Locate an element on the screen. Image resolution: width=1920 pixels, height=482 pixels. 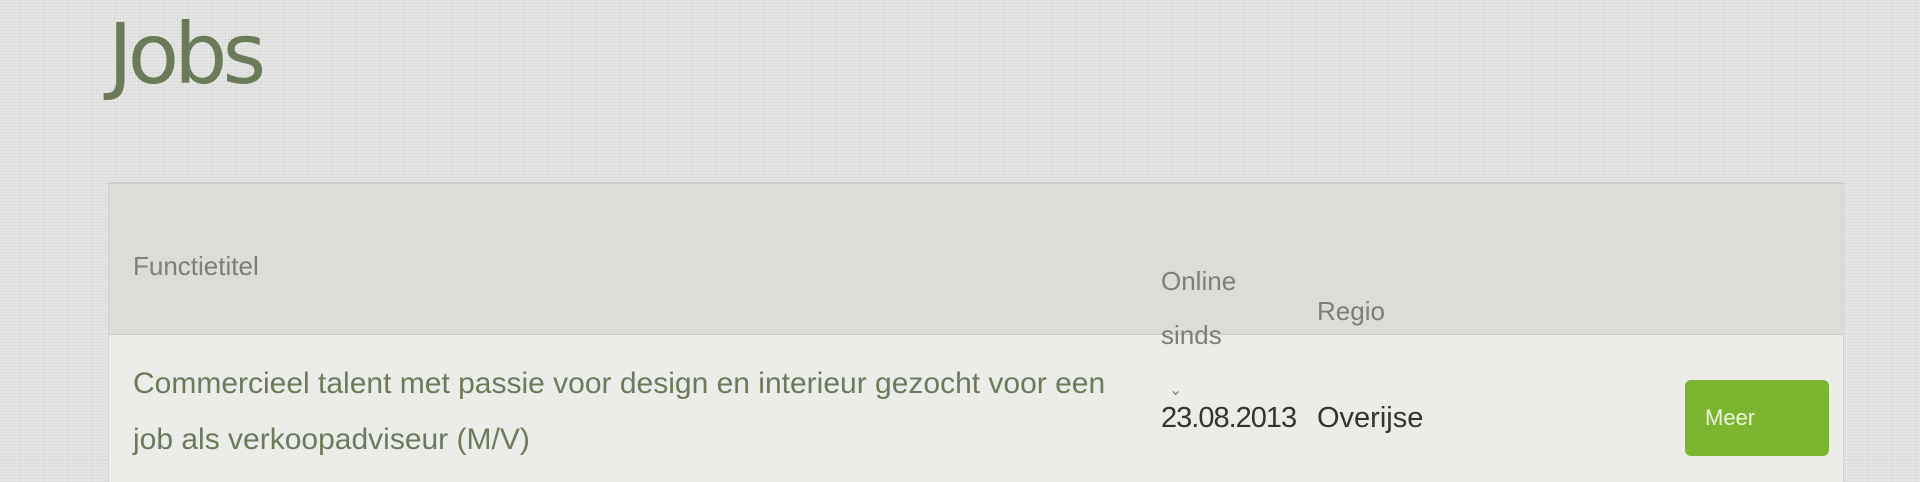
column-header-online-since-line1: Online is located at coordinates (1199, 281).